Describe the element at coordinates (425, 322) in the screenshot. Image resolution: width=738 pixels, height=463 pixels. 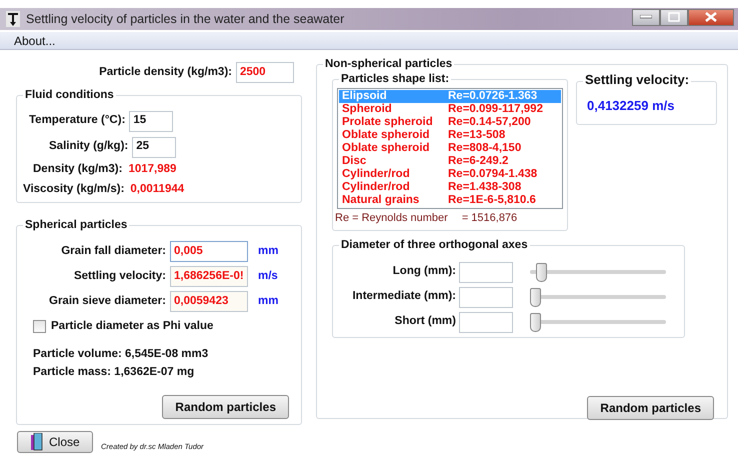
I see `field-label: Short (mm)` at that location.